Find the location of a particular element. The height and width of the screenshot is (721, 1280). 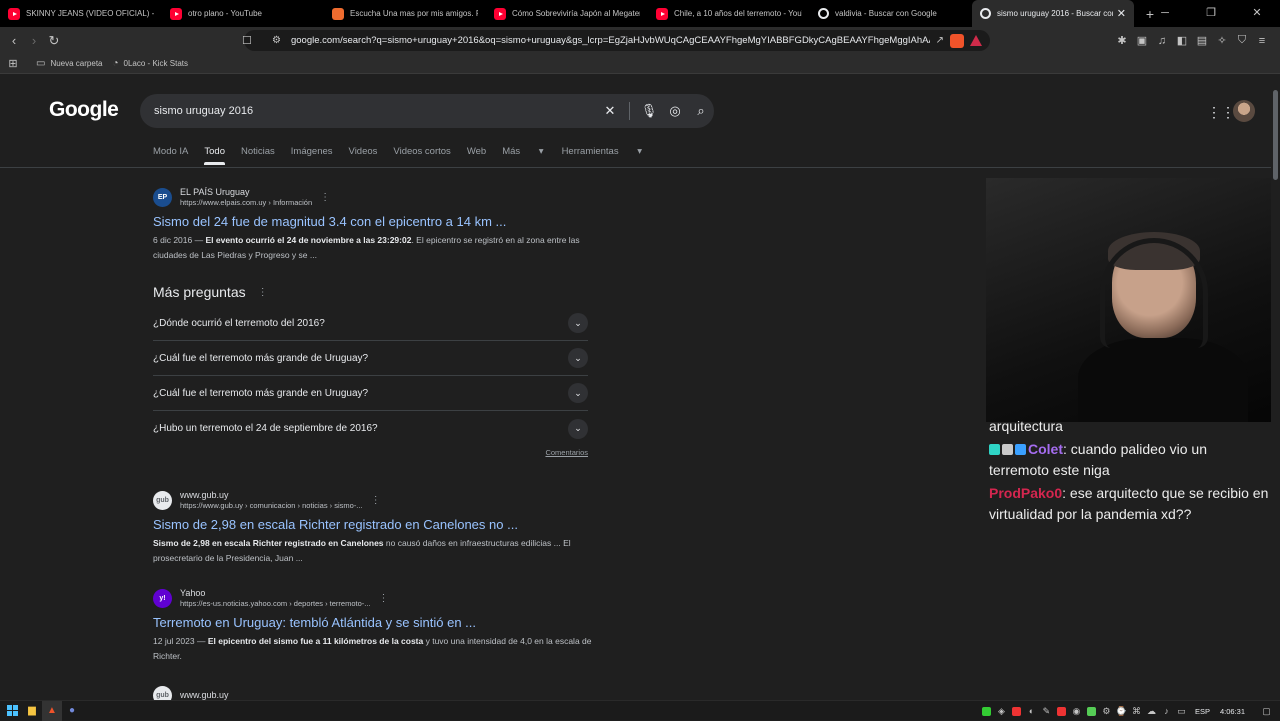

filter-imagenes: Imágenes is located at coordinates (312, 151).